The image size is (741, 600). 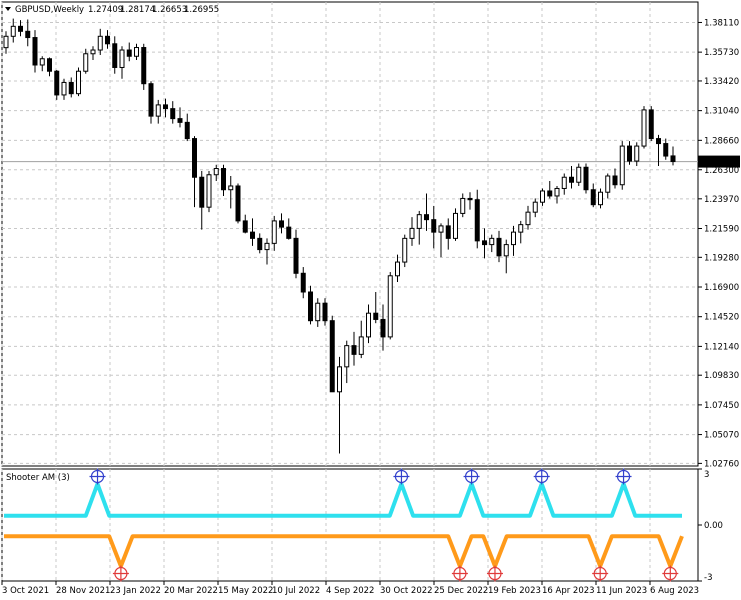 I want to click on time-tick-label: 11 Jun 2023, so click(x=621, y=591).